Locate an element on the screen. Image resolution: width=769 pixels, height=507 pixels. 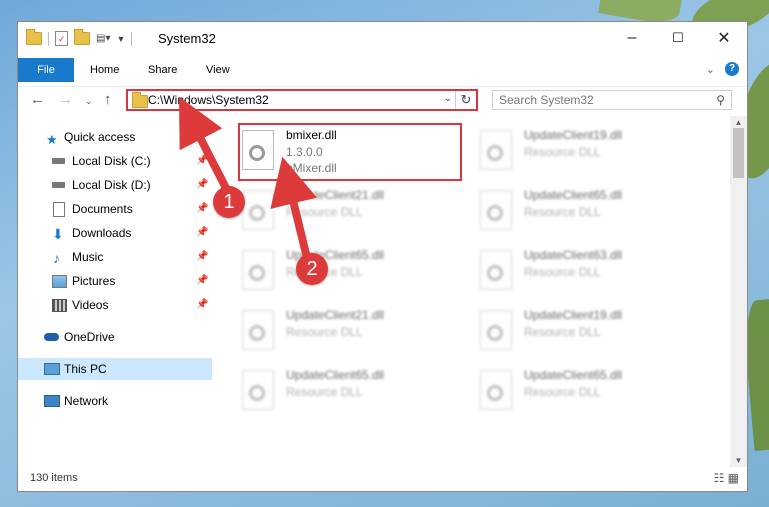
quick-access-toolbar: ✓ ▤▾ ▼ is located at coordinates (79, 37).